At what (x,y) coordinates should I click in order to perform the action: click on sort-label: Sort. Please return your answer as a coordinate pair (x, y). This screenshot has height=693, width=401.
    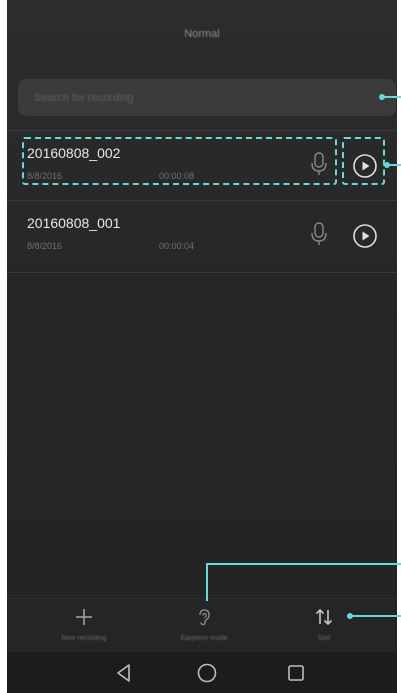
    Looking at the image, I should click on (324, 638).